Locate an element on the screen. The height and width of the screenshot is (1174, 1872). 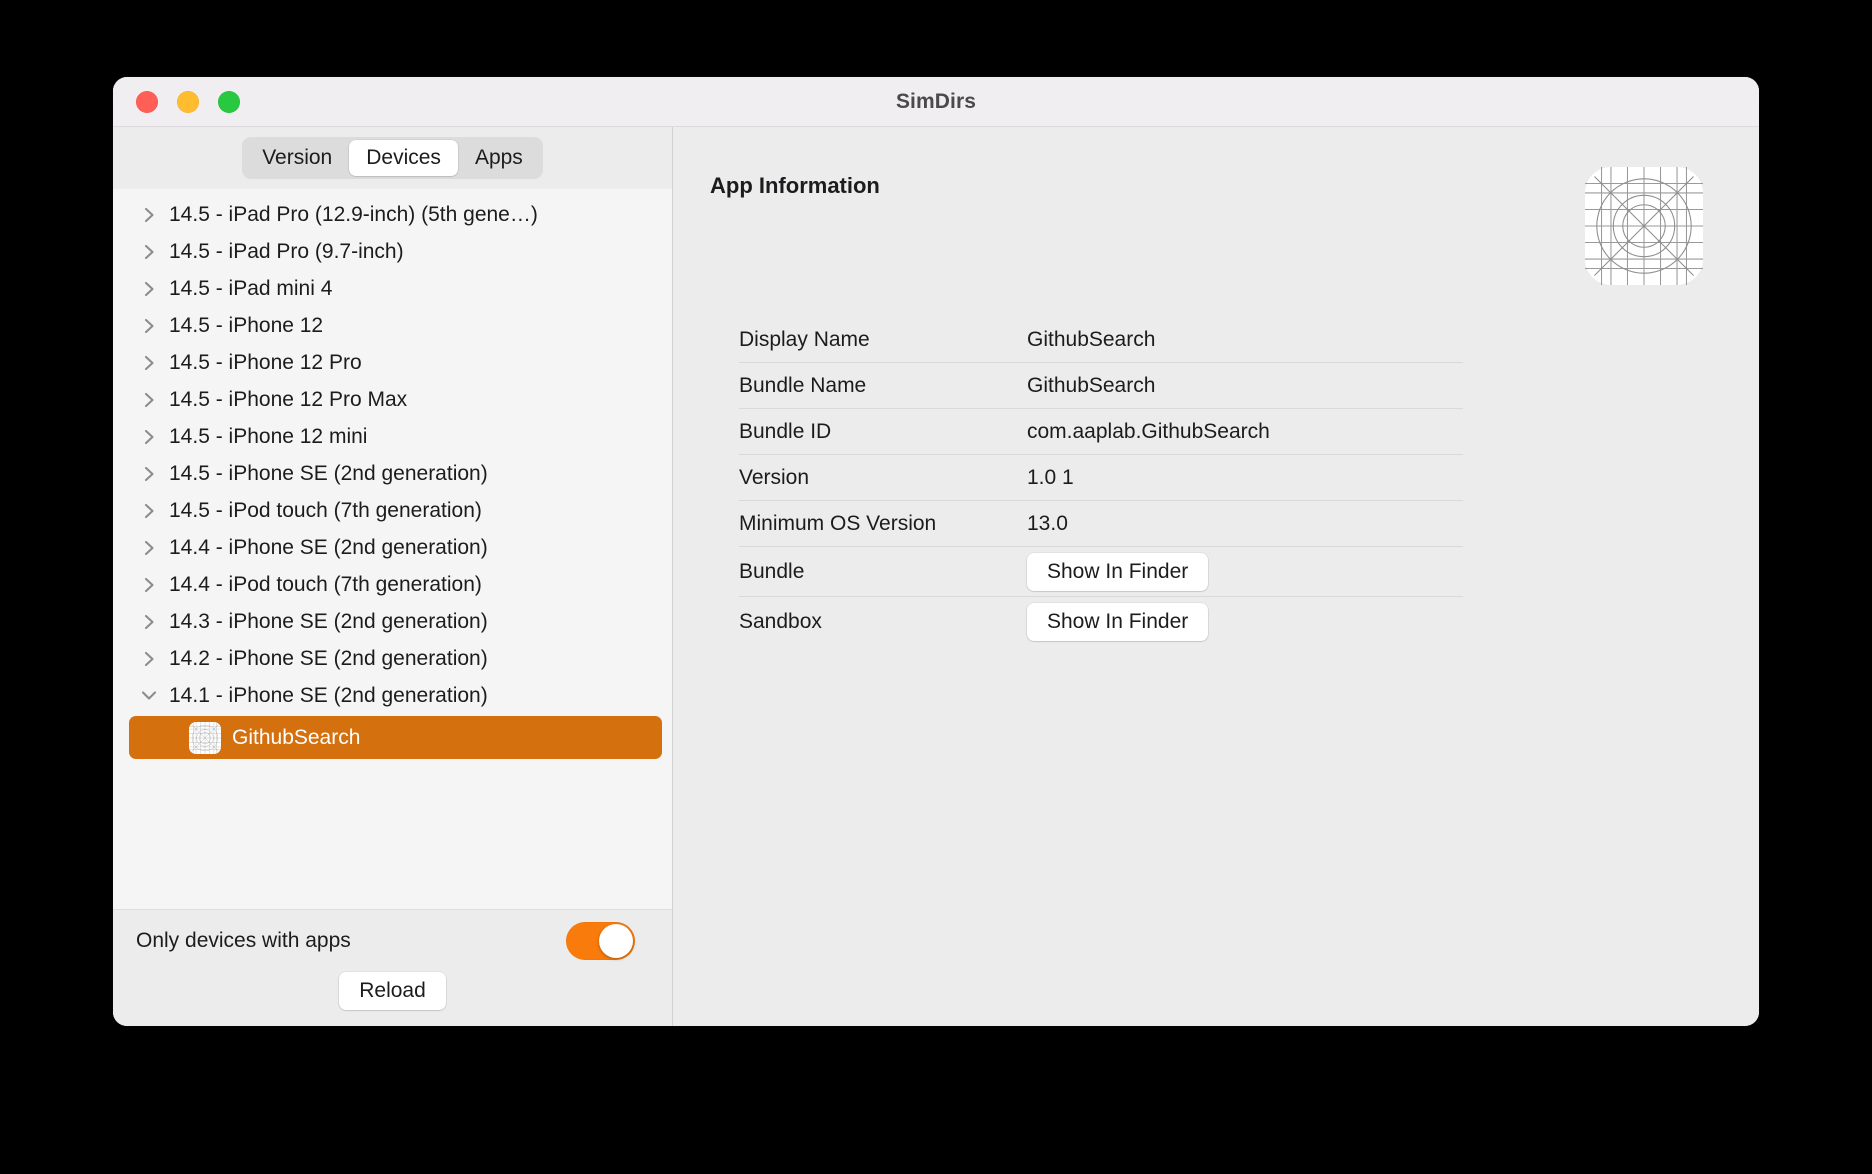
device-row: 14.5 - iPod touch (7th generation) is located at coordinates (392, 510).